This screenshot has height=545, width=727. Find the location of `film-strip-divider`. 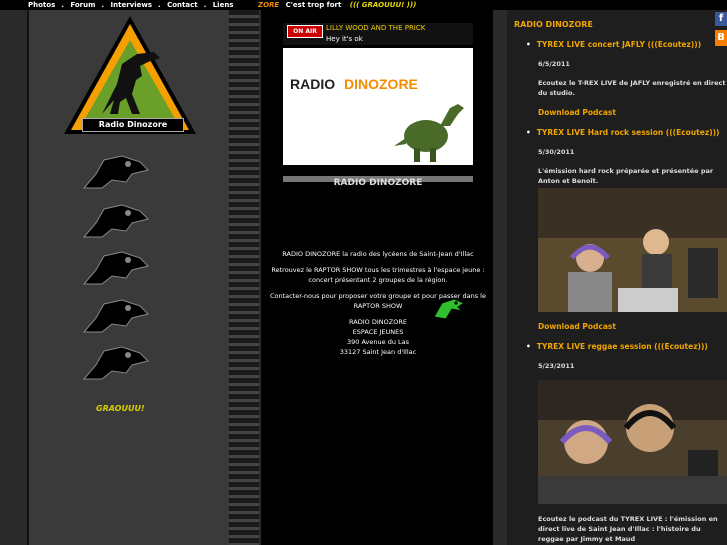

film-strip-divider is located at coordinates (244, 277).